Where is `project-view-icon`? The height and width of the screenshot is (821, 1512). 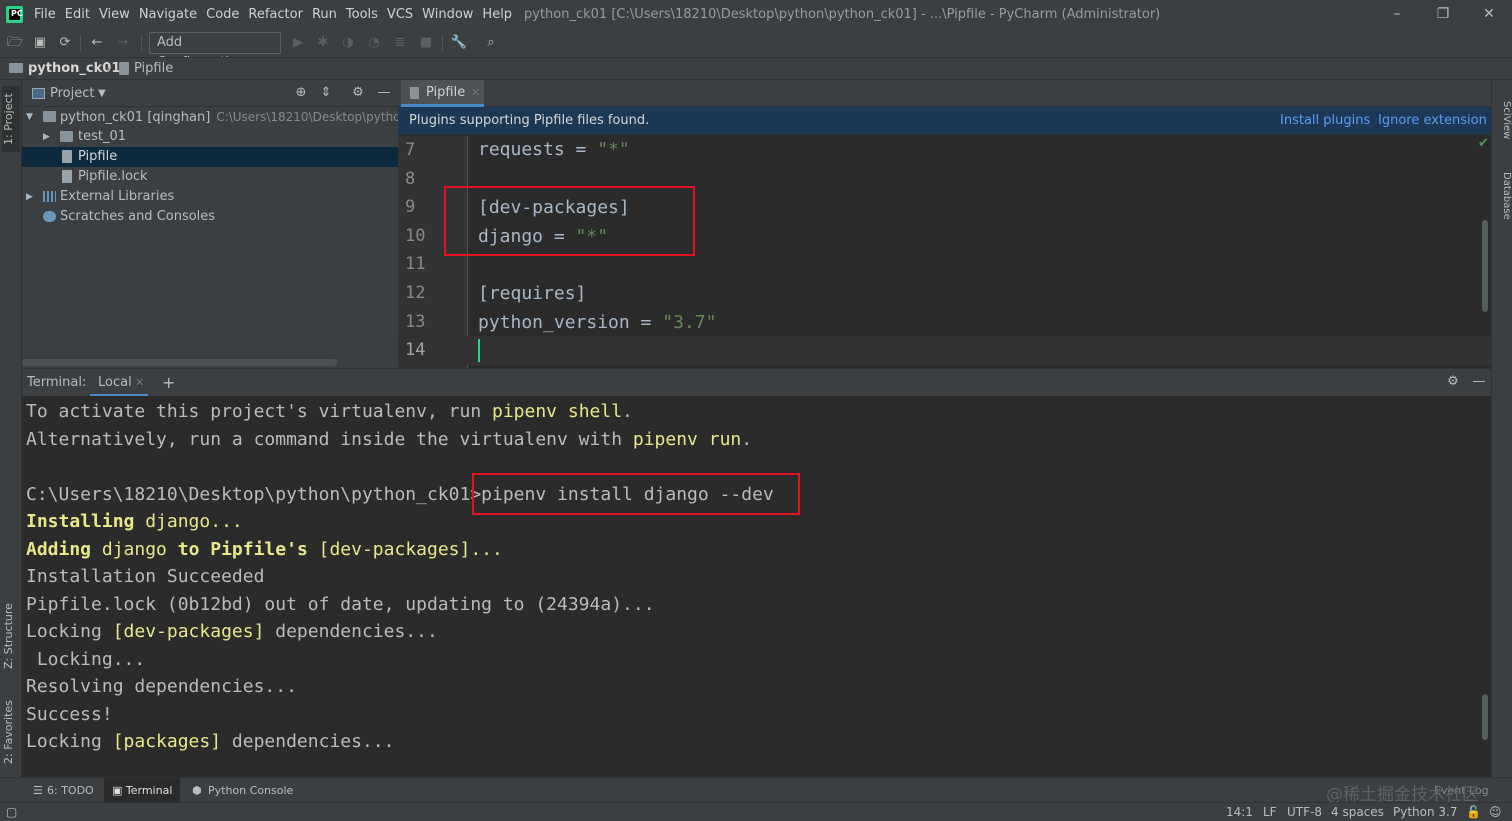
project-view-icon is located at coordinates (38, 93).